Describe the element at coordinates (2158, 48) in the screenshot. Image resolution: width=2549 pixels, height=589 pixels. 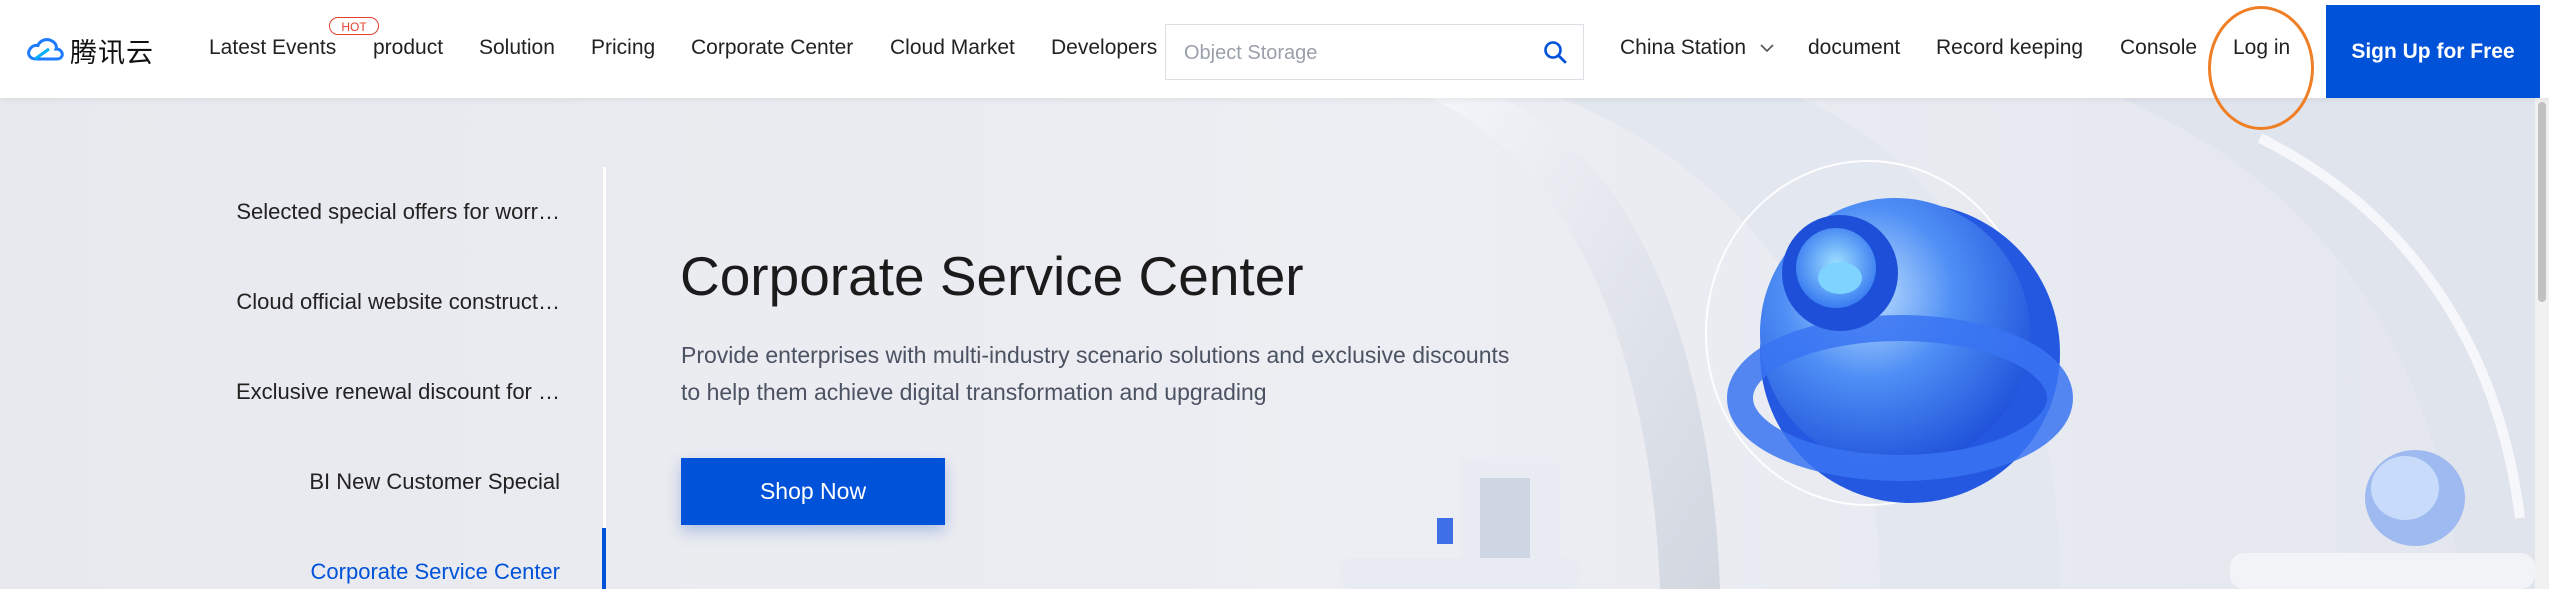
I see `nav-console: Console` at that location.